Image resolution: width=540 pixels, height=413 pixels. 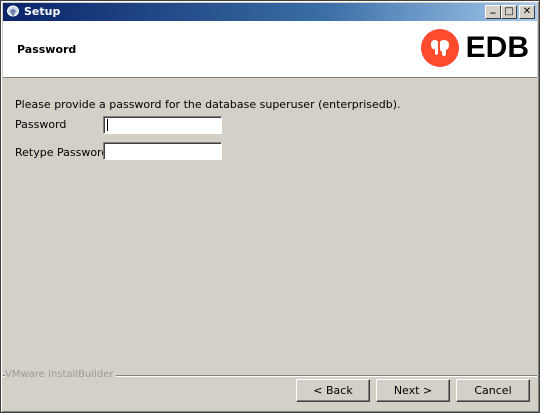 What do you see at coordinates (107, 125) in the screenshot?
I see `text-caret` at bounding box center [107, 125].